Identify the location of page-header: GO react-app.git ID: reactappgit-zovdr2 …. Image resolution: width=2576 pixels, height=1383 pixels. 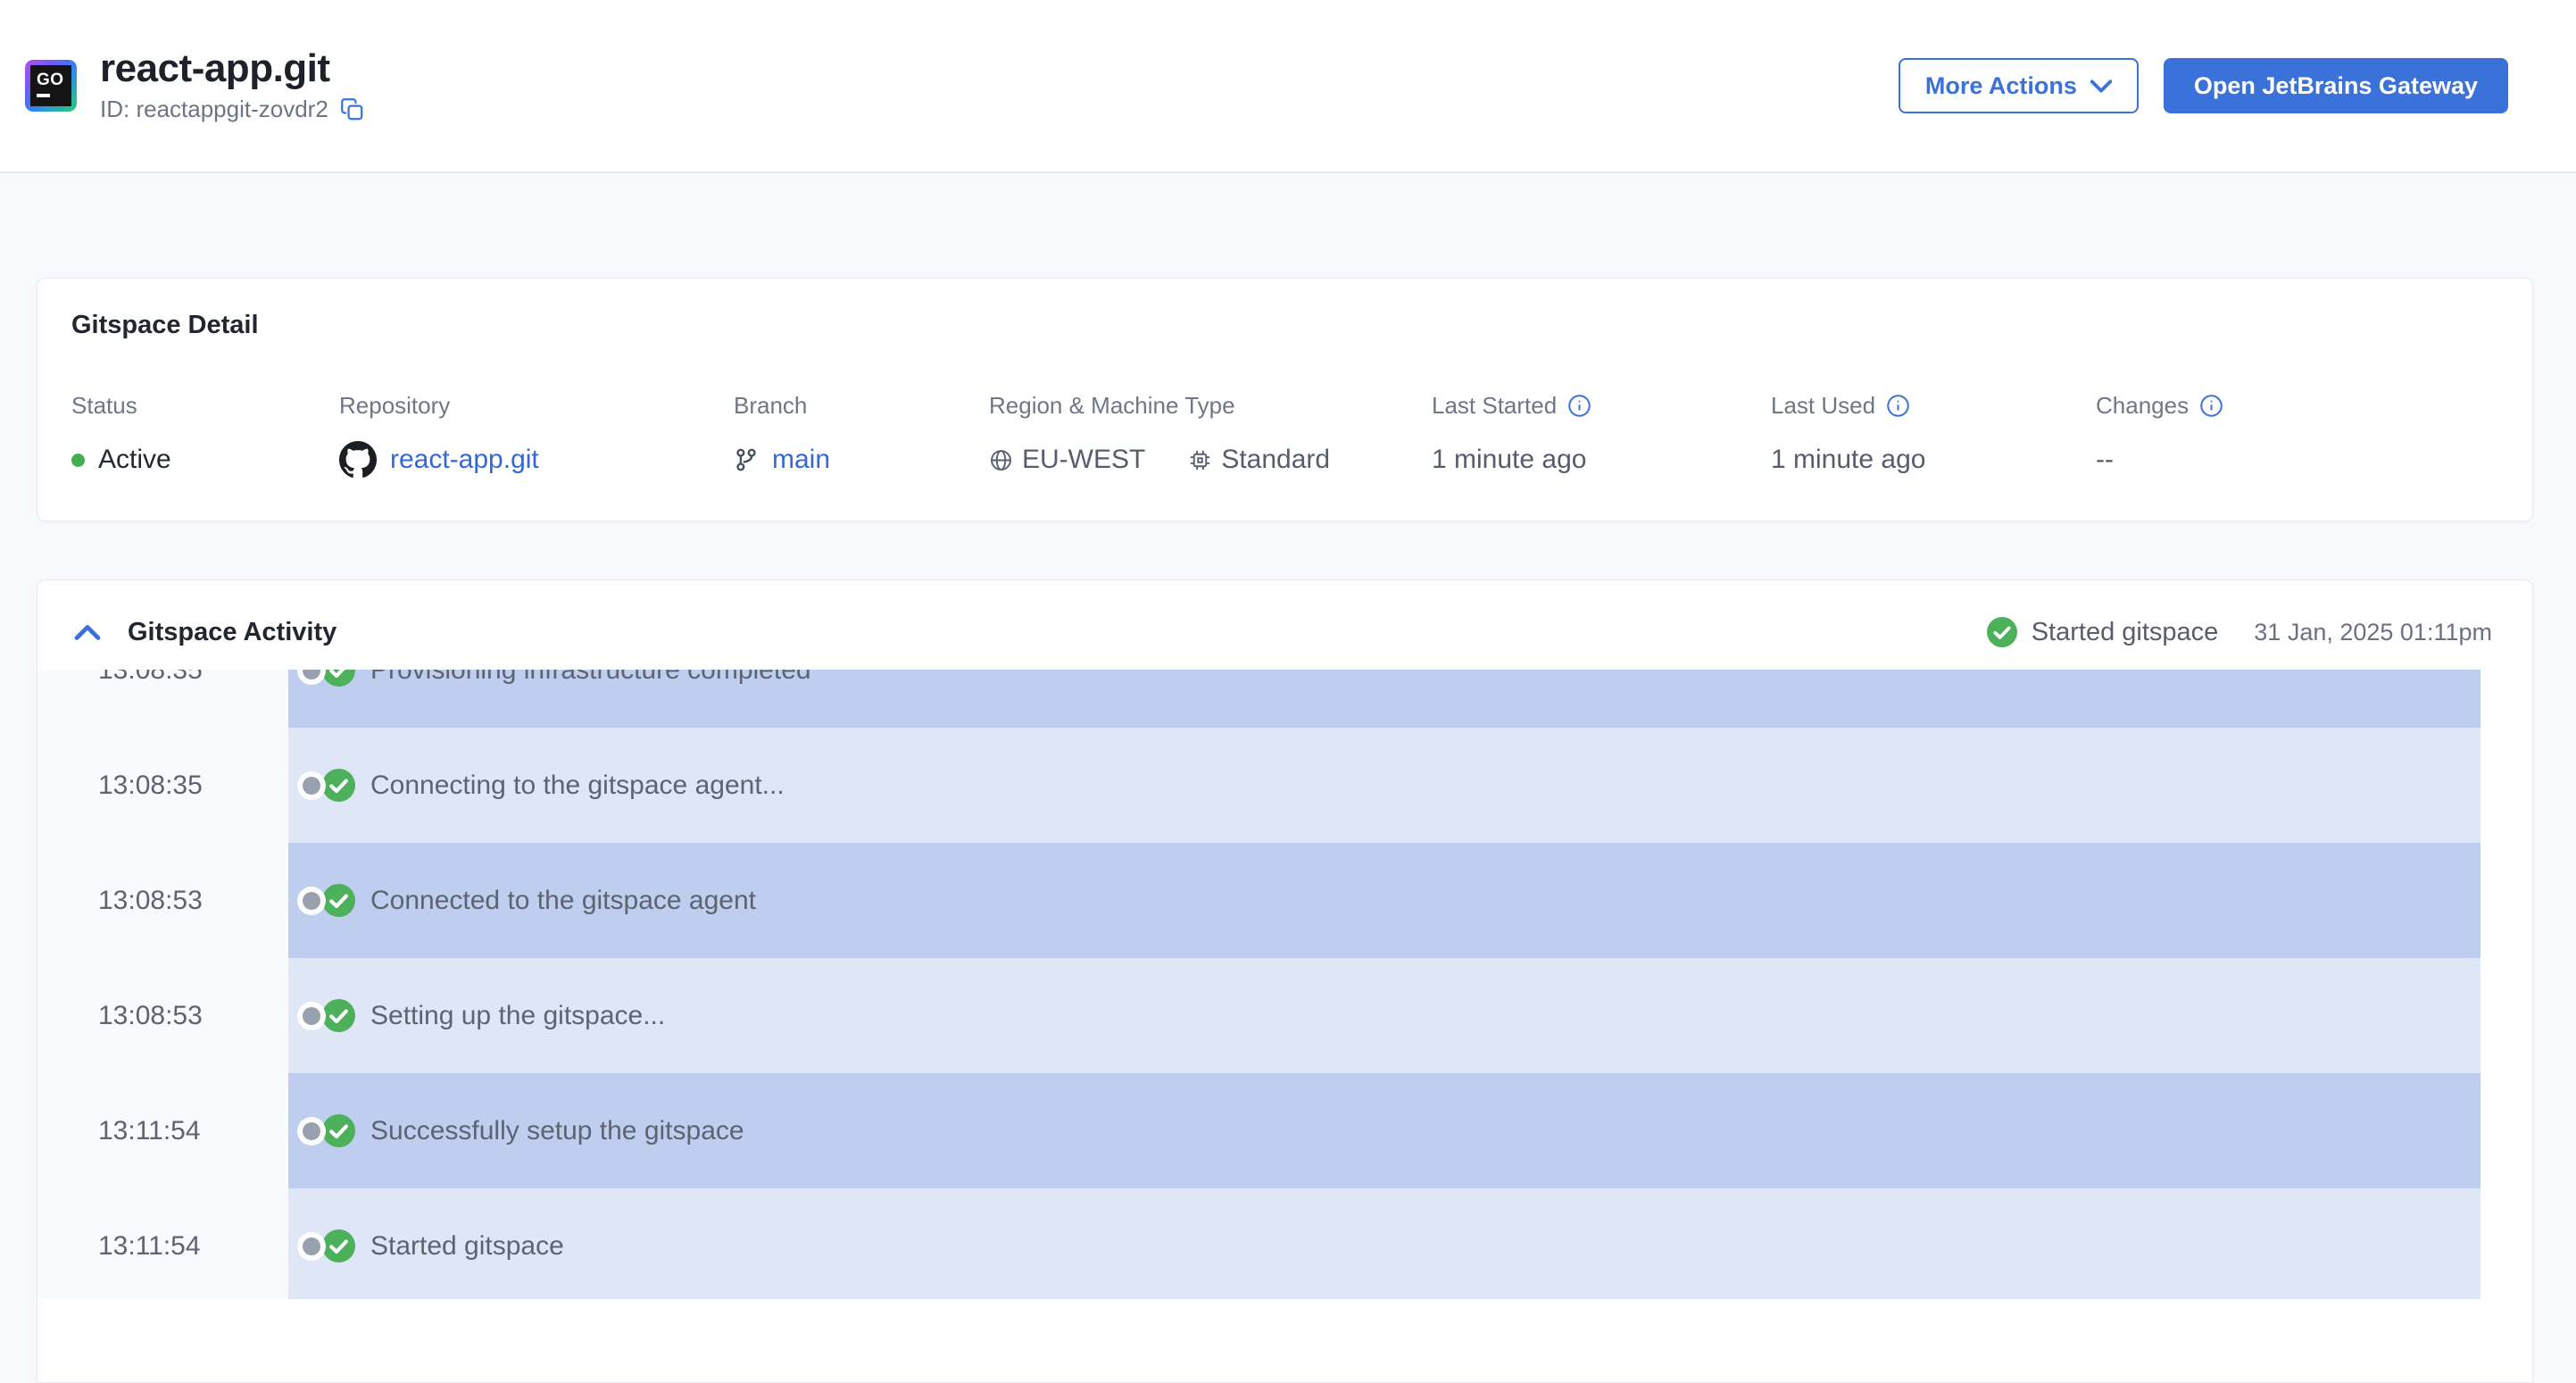
(1288, 86).